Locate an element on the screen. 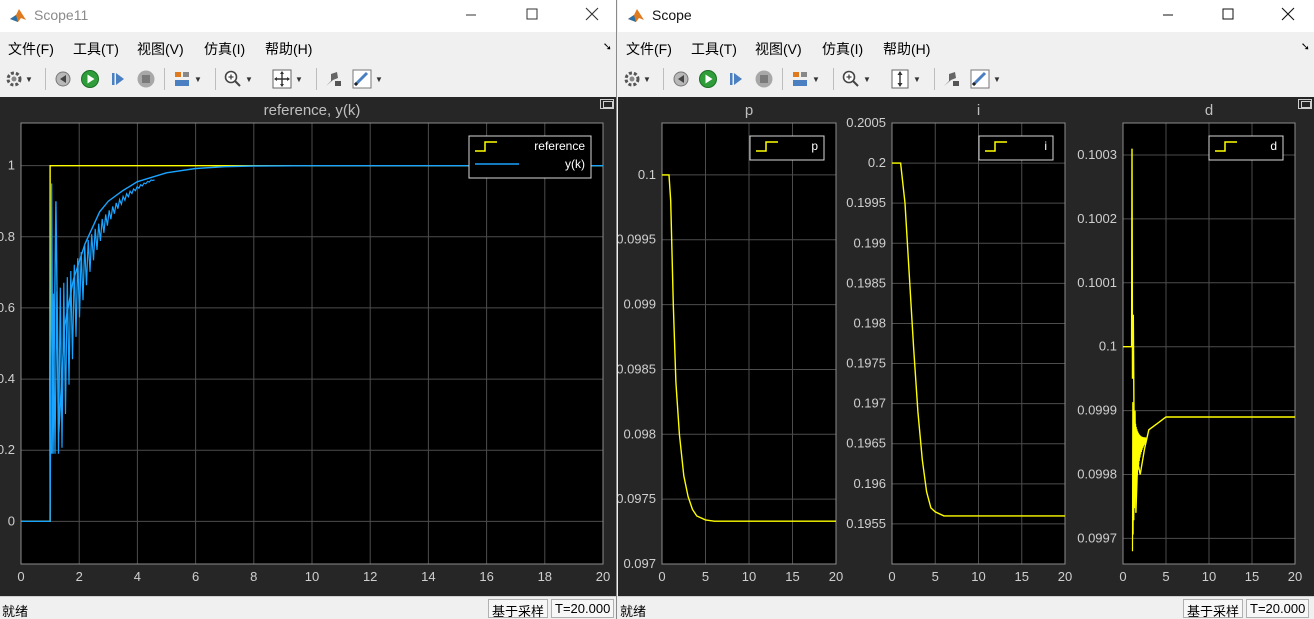 The height and width of the screenshot is (619, 1314). title-bar: Scope11 is located at coordinates (308, 16).